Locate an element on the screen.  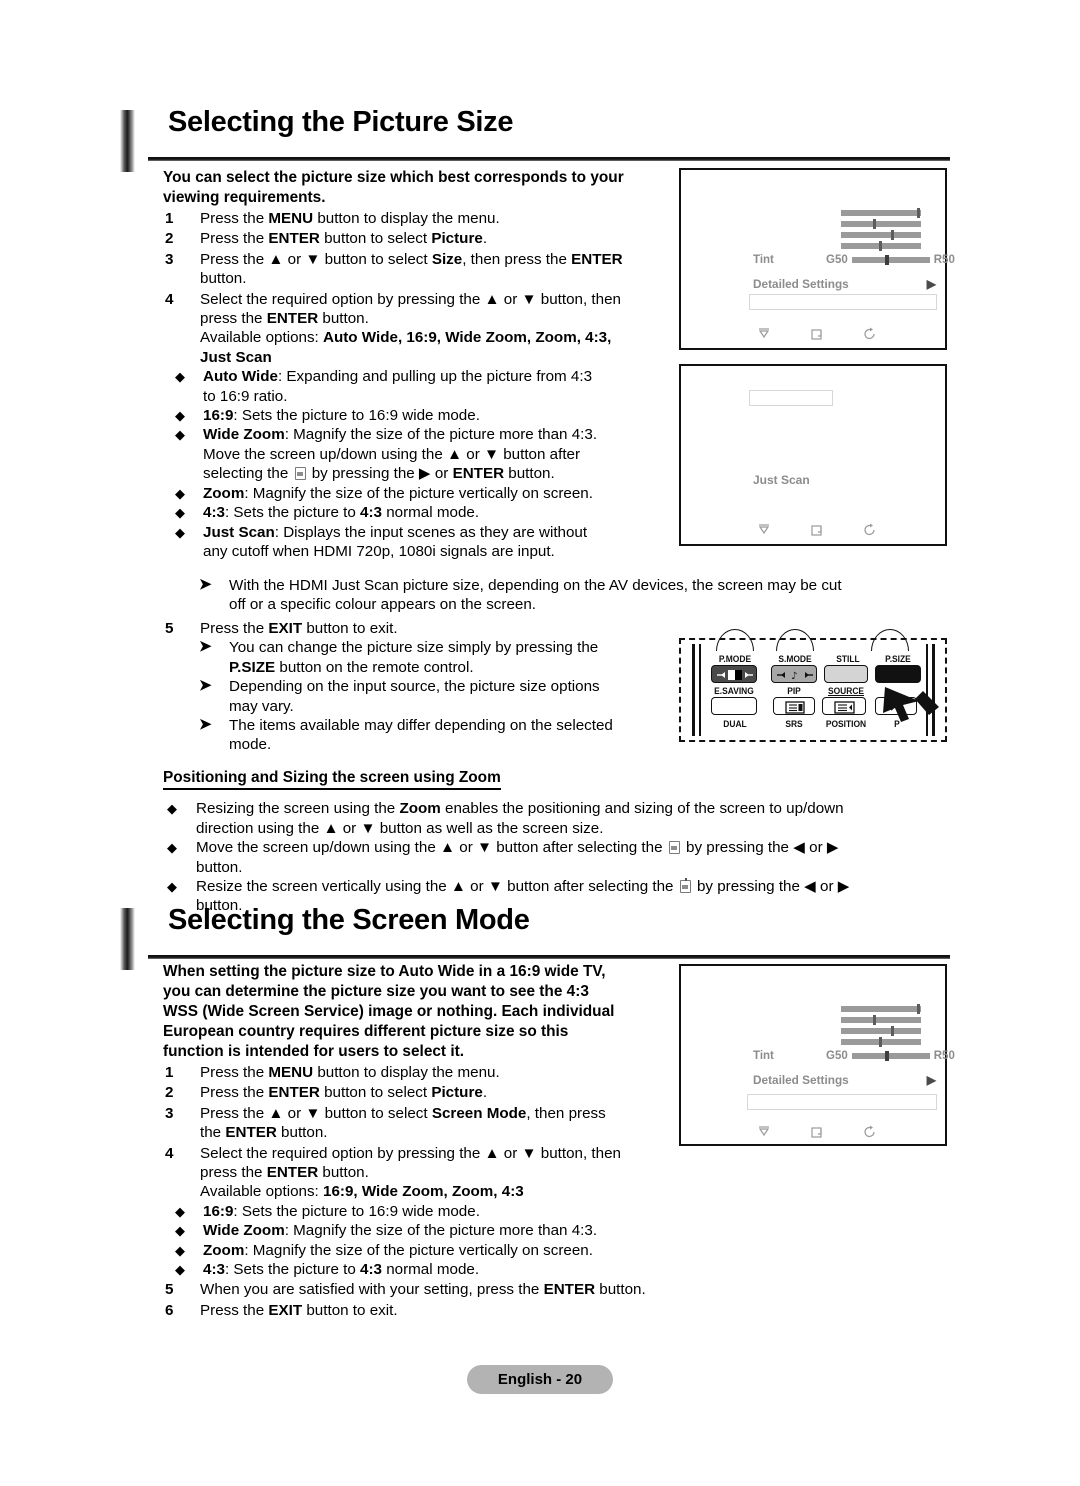
remote-button-source is located at coordinates (844, 706).